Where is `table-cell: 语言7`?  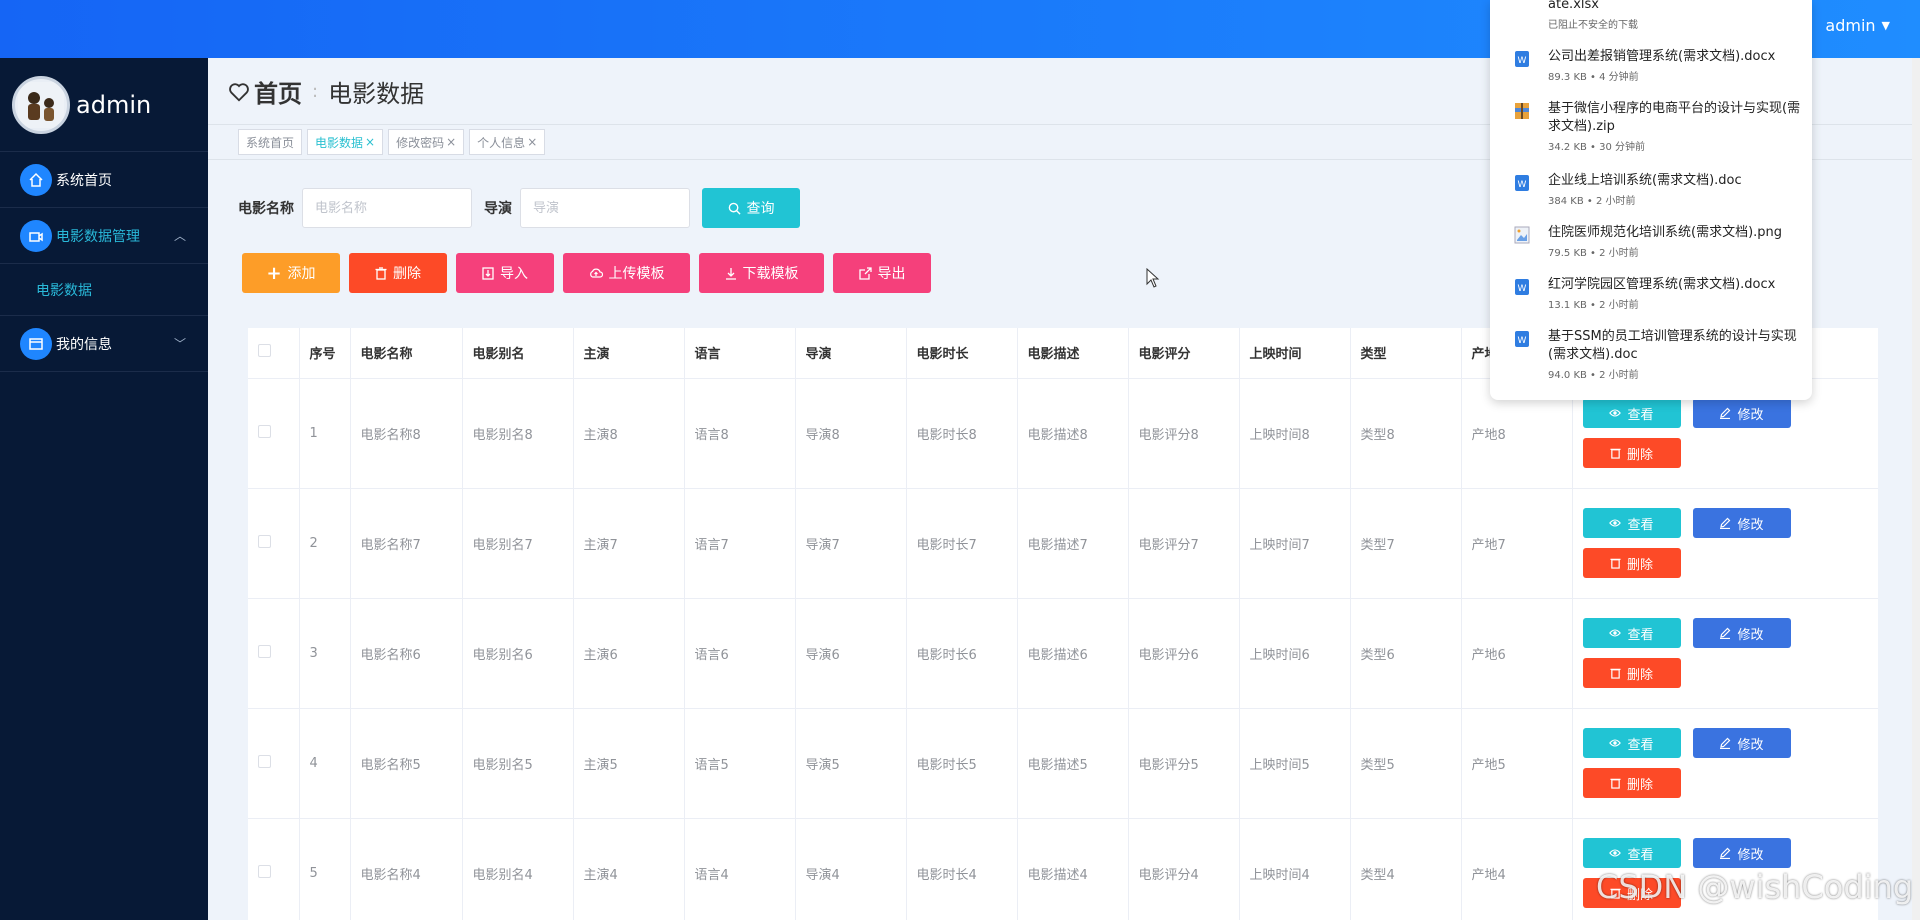 table-cell: 语言7 is located at coordinates (740, 543).